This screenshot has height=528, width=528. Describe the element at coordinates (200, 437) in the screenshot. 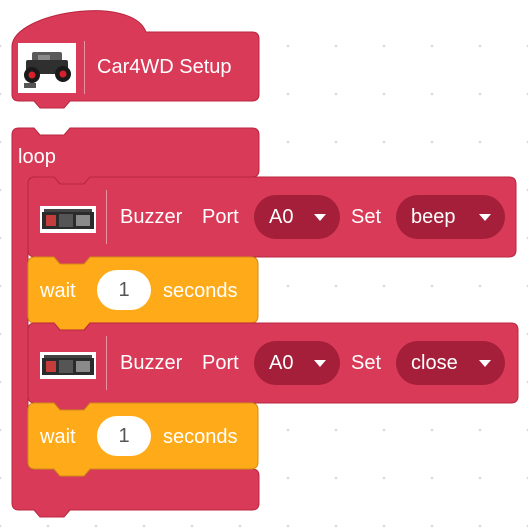

I see `wait-2-unit: seconds` at that location.